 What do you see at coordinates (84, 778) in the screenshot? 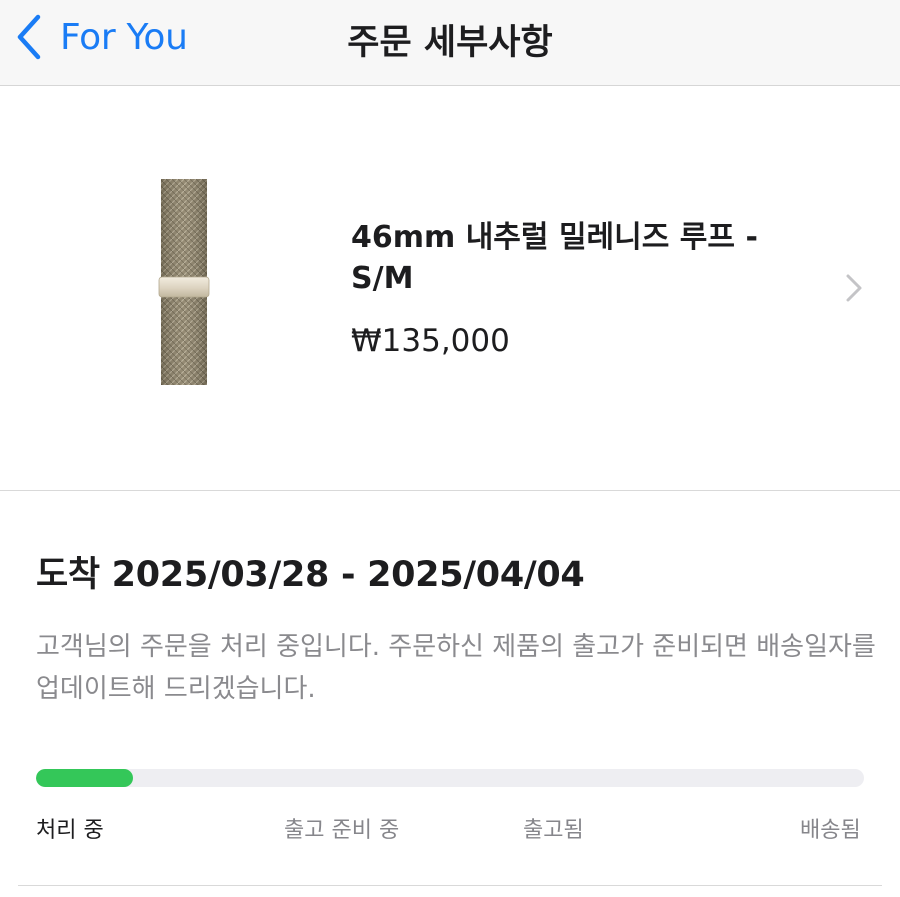
I see `order-progress-fill` at bounding box center [84, 778].